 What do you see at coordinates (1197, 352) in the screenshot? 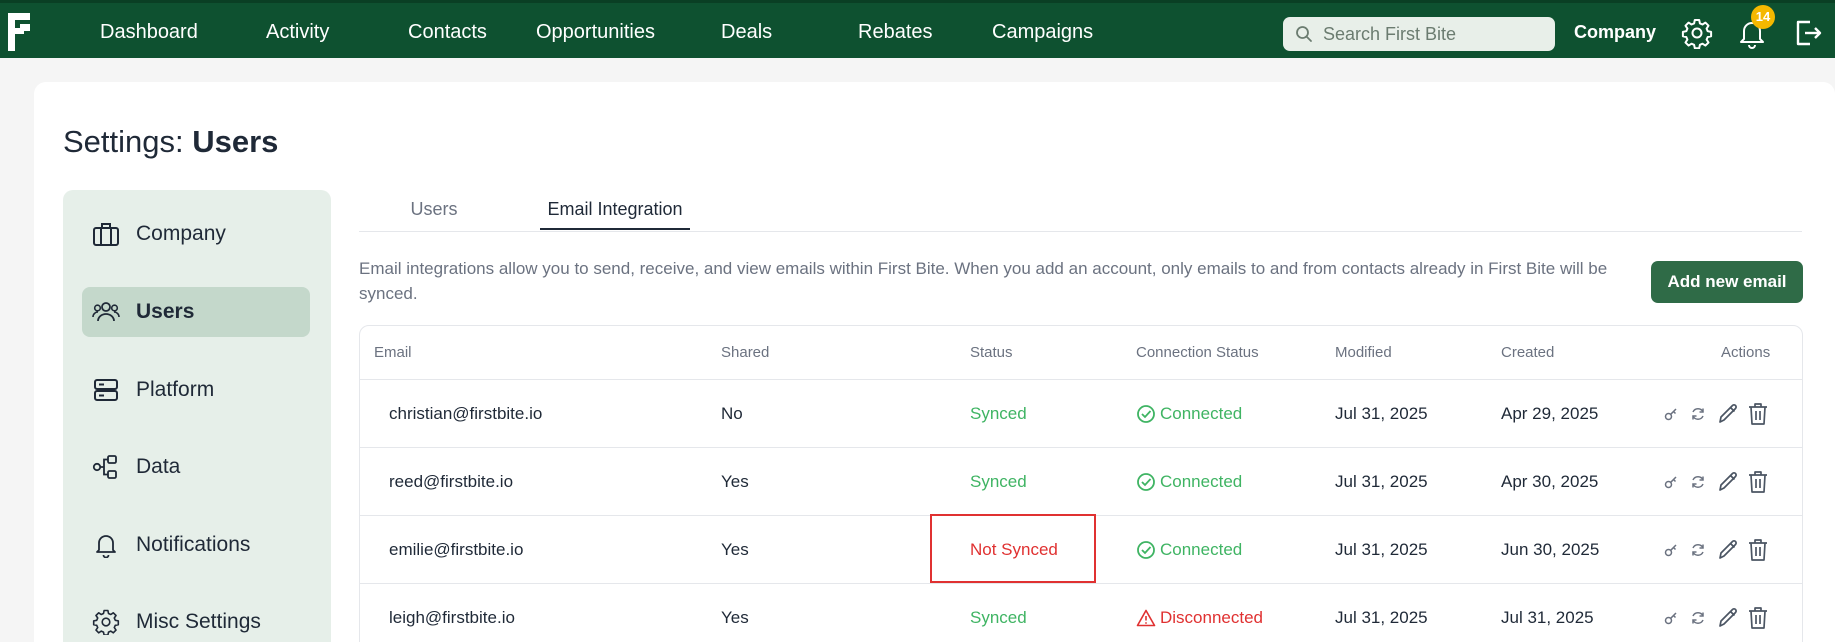
I see `column-header-connection-status: Connection Status` at bounding box center [1197, 352].